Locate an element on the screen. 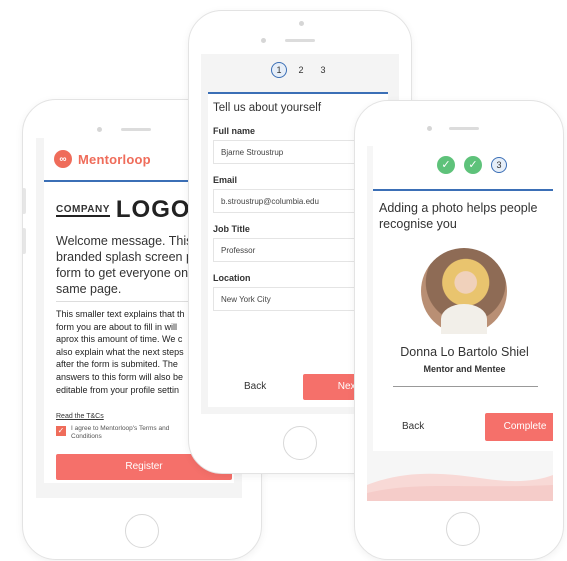 This screenshot has width=567, height=561. job-title-label: Job Title is located at coordinates (231, 229).